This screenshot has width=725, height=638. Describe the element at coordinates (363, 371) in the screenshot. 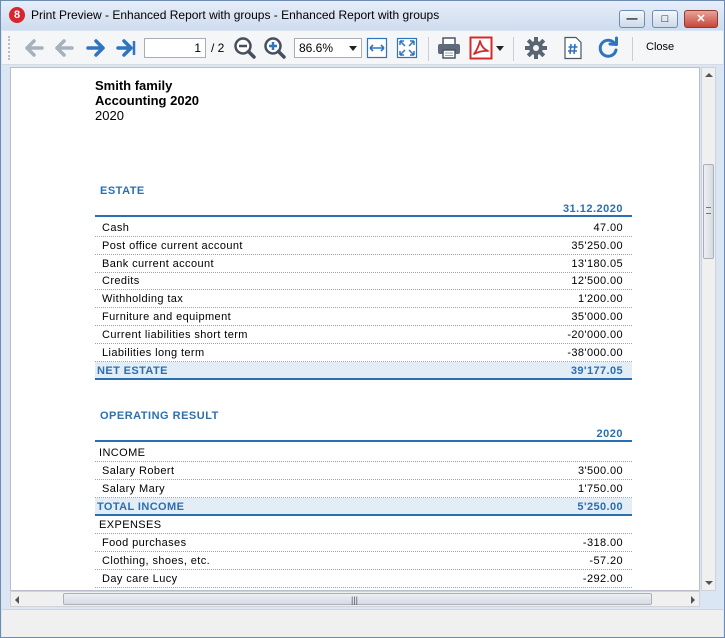

I see `total-row-net-estate: NET ESTATE 39'177.05` at that location.